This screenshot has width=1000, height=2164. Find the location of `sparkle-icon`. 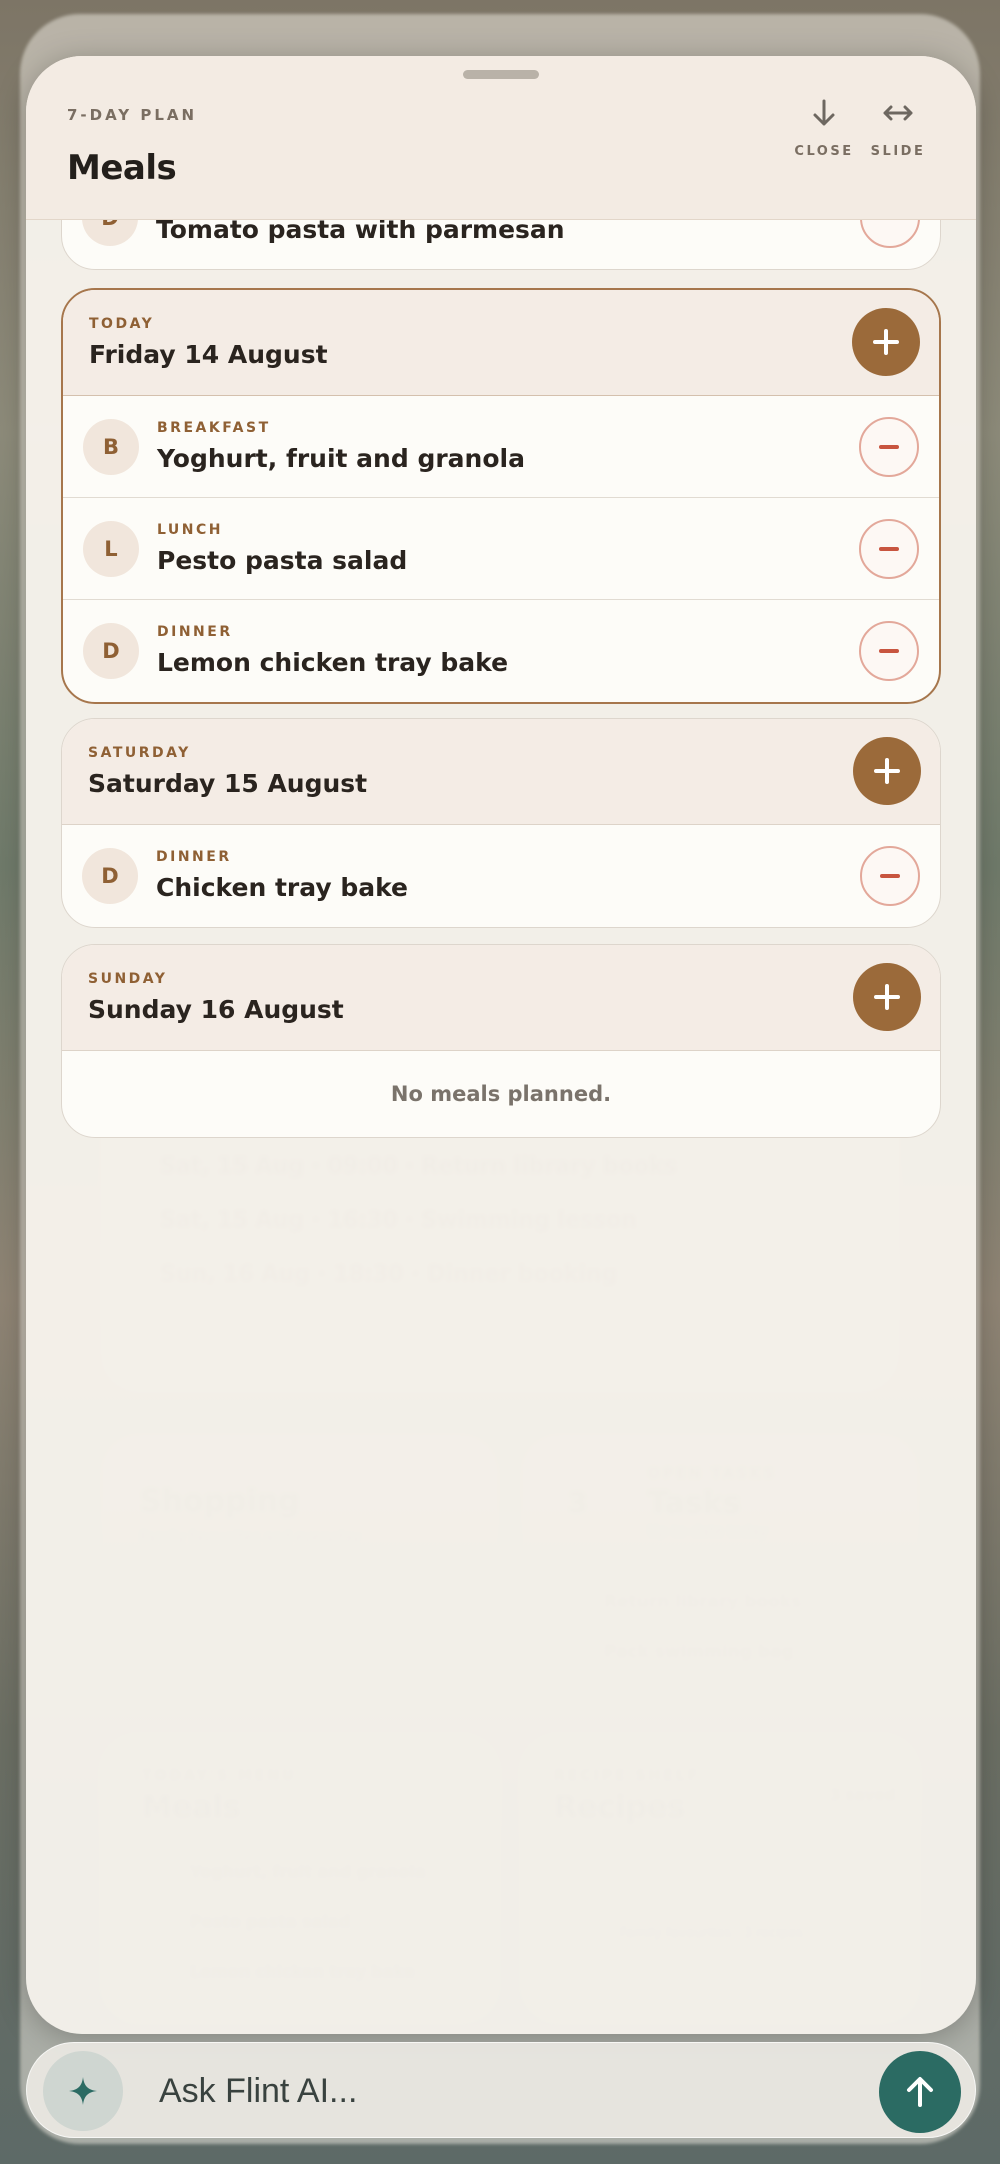

sparkle-icon is located at coordinates (83, 2091).